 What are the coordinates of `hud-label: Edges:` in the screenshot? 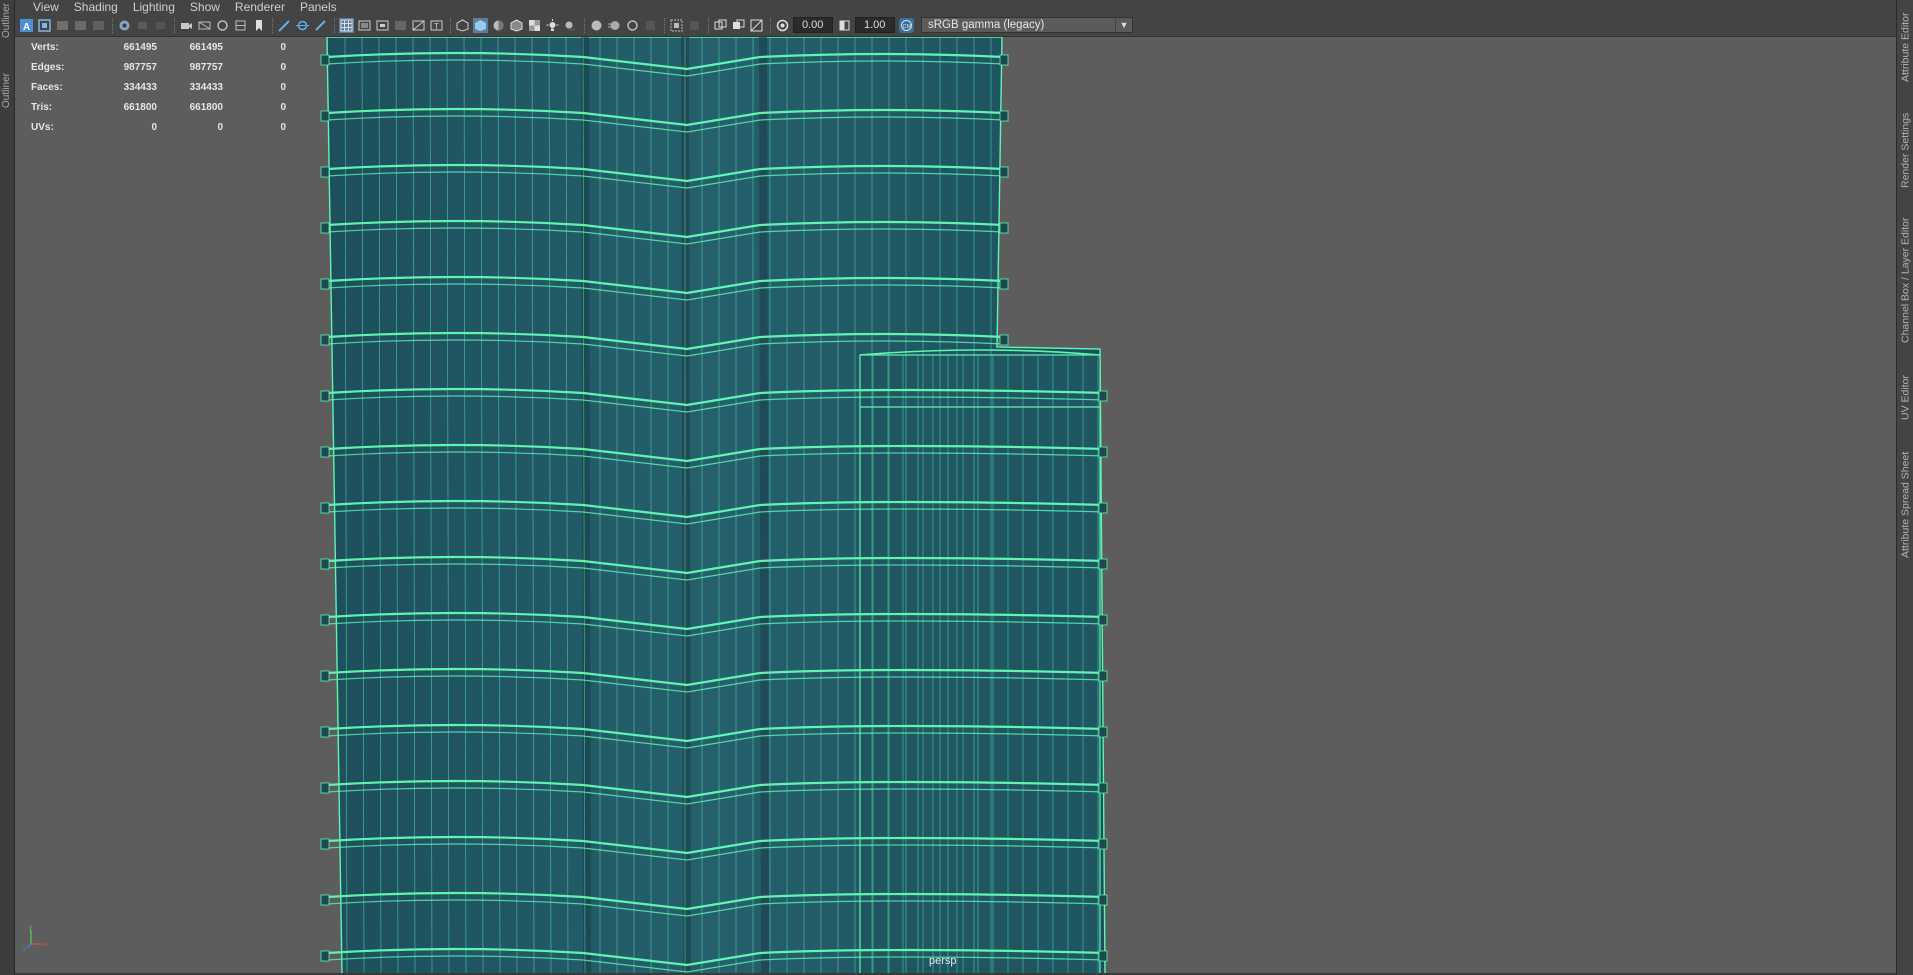 It's located at (48, 67).